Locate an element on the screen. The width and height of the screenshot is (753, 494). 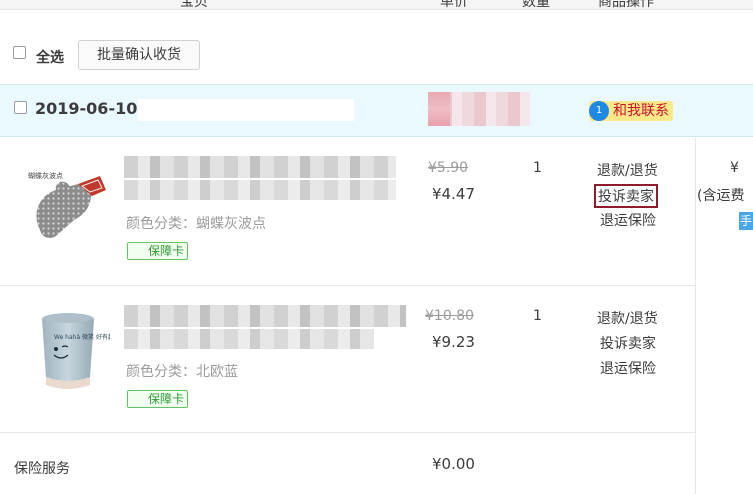
product-spec: 颜色分类：蝴蝶灰波点 is located at coordinates (196, 224).